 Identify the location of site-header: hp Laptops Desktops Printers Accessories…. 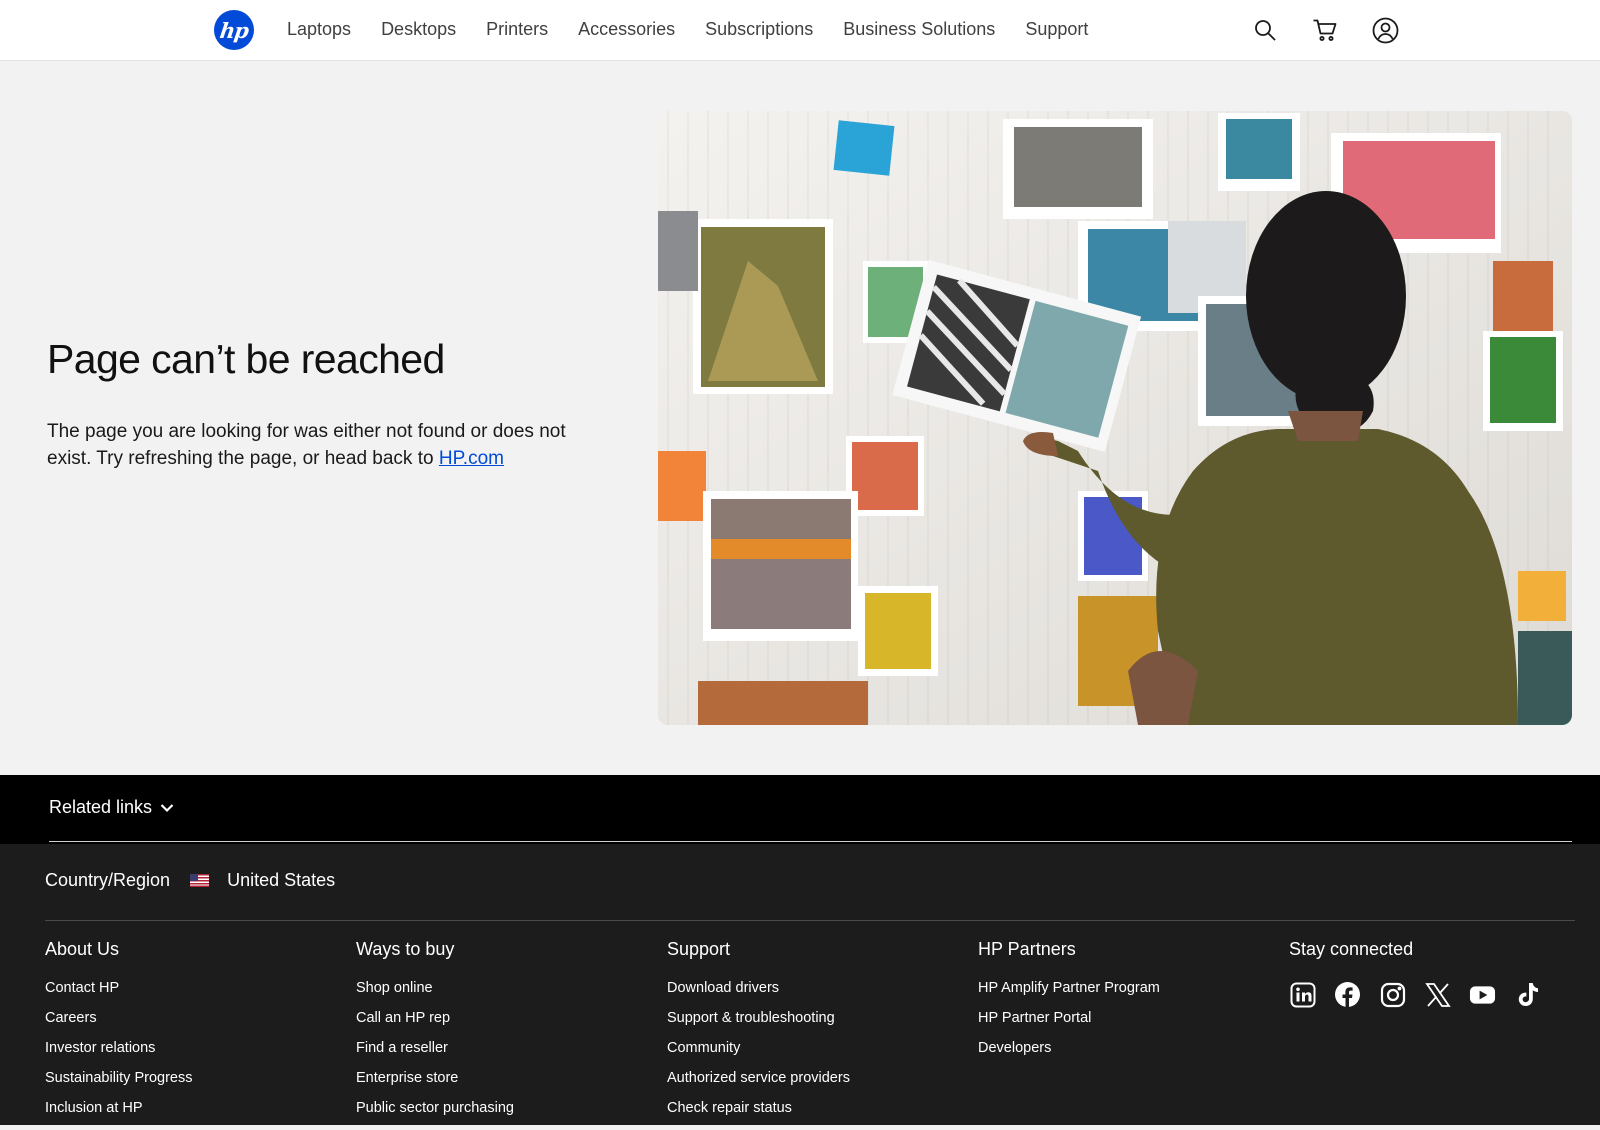
(800, 30).